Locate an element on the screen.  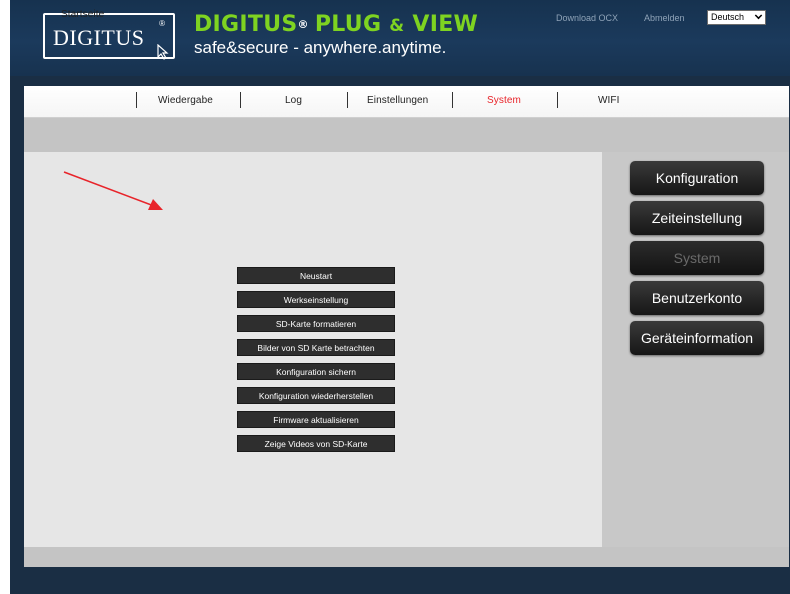
view-sd-images-button: Bilder von SD Karte betrachten is located at coordinates (316, 347).